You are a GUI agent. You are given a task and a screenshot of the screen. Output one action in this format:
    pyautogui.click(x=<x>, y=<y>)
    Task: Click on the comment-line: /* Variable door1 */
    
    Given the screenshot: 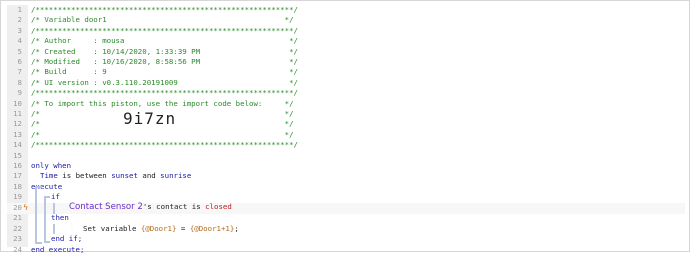 What is the action you would take?
    pyautogui.click(x=162, y=20)
    